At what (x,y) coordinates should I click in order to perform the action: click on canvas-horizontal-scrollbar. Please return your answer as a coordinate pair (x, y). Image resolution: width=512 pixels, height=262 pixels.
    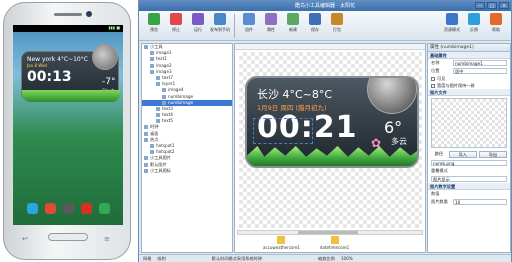
    Looking at the image, I should click on (330, 232).